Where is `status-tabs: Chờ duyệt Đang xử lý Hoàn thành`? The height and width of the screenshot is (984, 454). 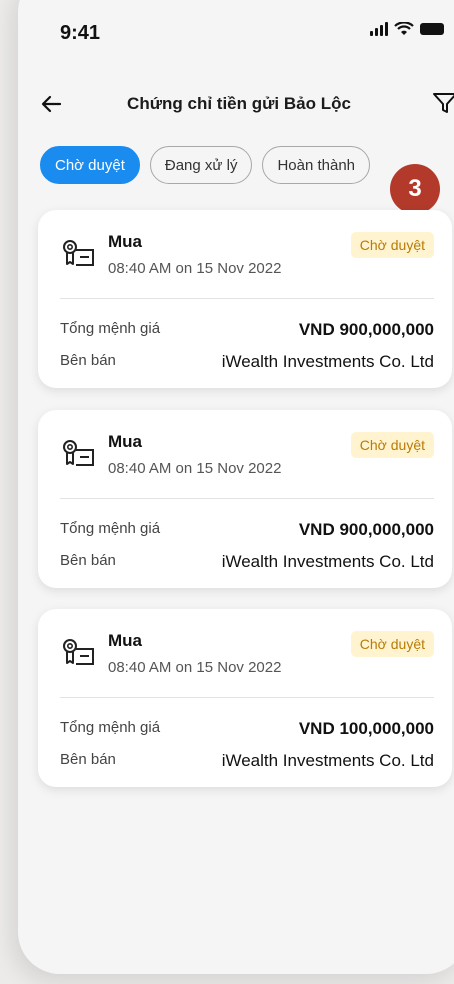 status-tabs: Chờ duyệt Đang xử lý Hoàn thành is located at coordinates (205, 165).